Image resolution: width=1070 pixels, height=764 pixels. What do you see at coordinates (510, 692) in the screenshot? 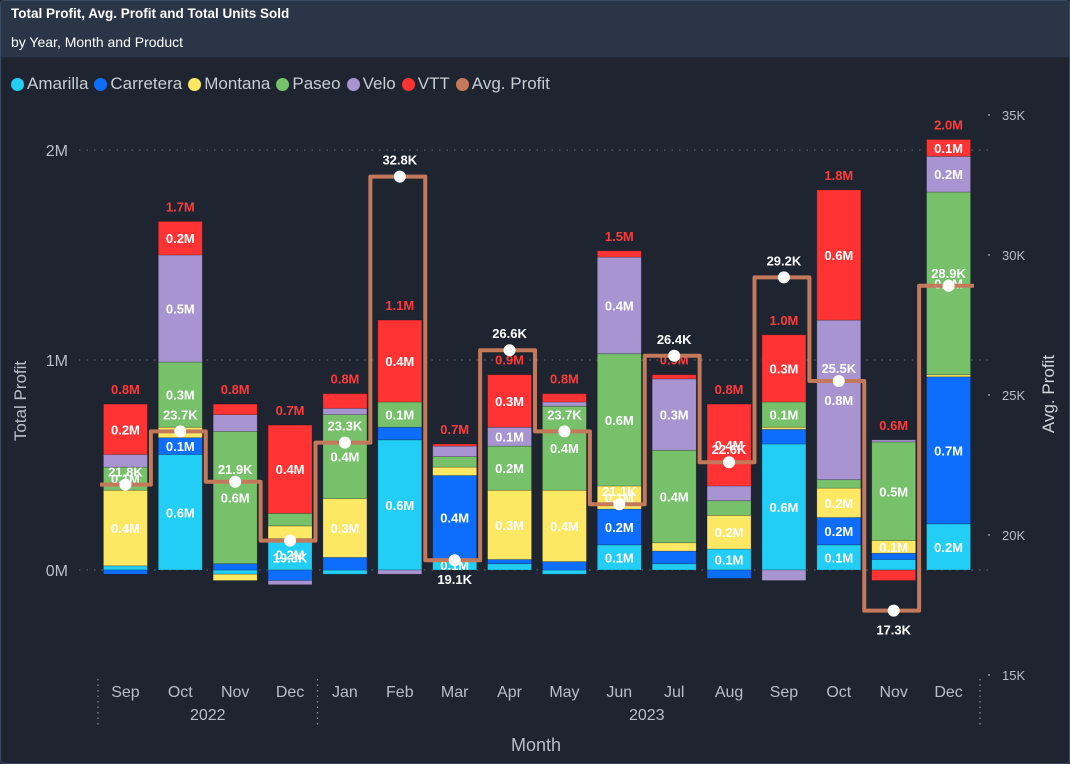
I see `x-tick-label: Apr` at bounding box center [510, 692].